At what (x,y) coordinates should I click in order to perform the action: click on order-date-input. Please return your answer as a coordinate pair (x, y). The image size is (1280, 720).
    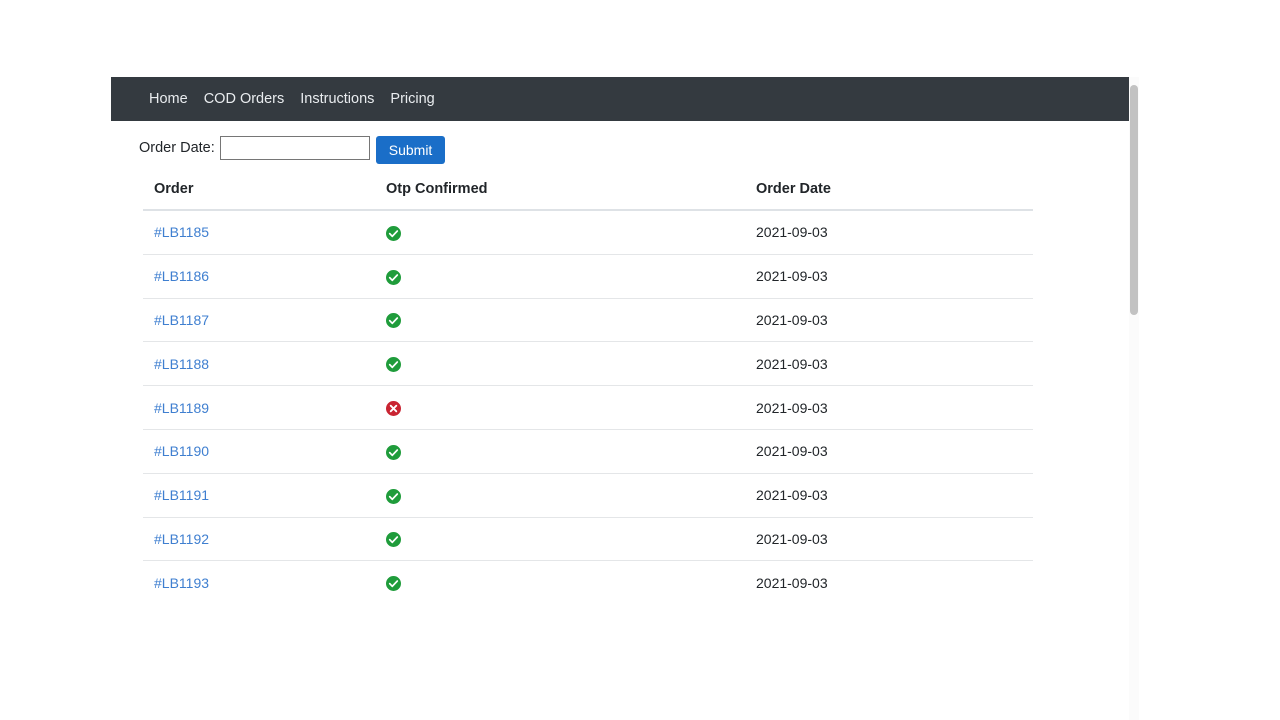
    Looking at the image, I should click on (294, 148).